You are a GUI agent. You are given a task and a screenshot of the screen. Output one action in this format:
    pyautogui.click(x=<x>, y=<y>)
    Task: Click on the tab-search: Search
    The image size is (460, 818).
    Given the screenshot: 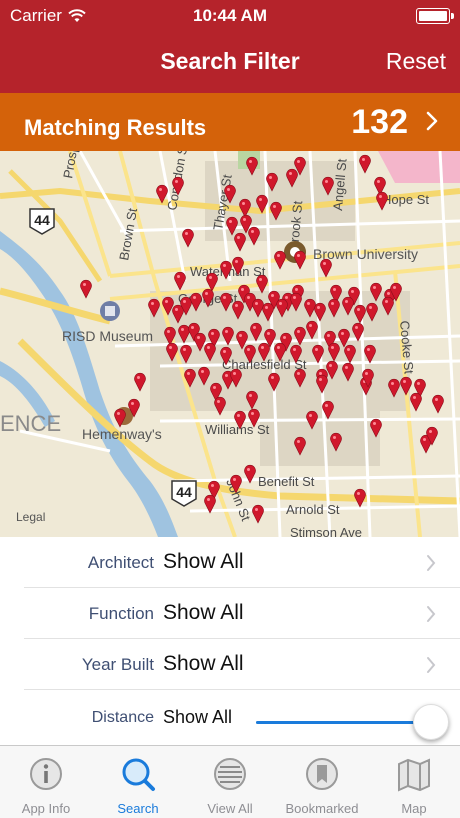 What is the action you would take?
    pyautogui.click(x=138, y=782)
    